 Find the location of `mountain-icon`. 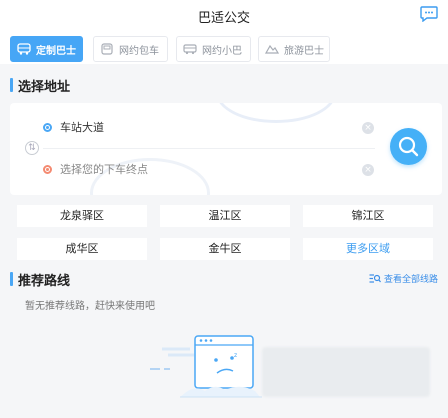

mountain-icon is located at coordinates (272, 49).